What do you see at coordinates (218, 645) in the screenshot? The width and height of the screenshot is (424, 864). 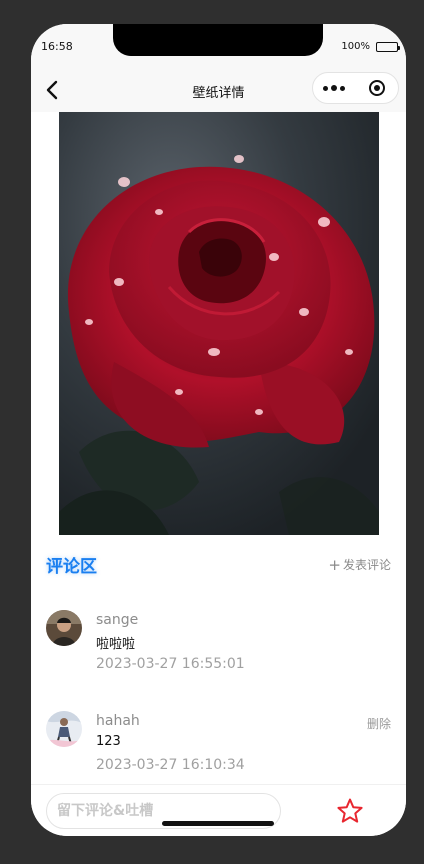 I see `comment-item: sange 啦啦啦 2023-03-27 16:55:01` at bounding box center [218, 645].